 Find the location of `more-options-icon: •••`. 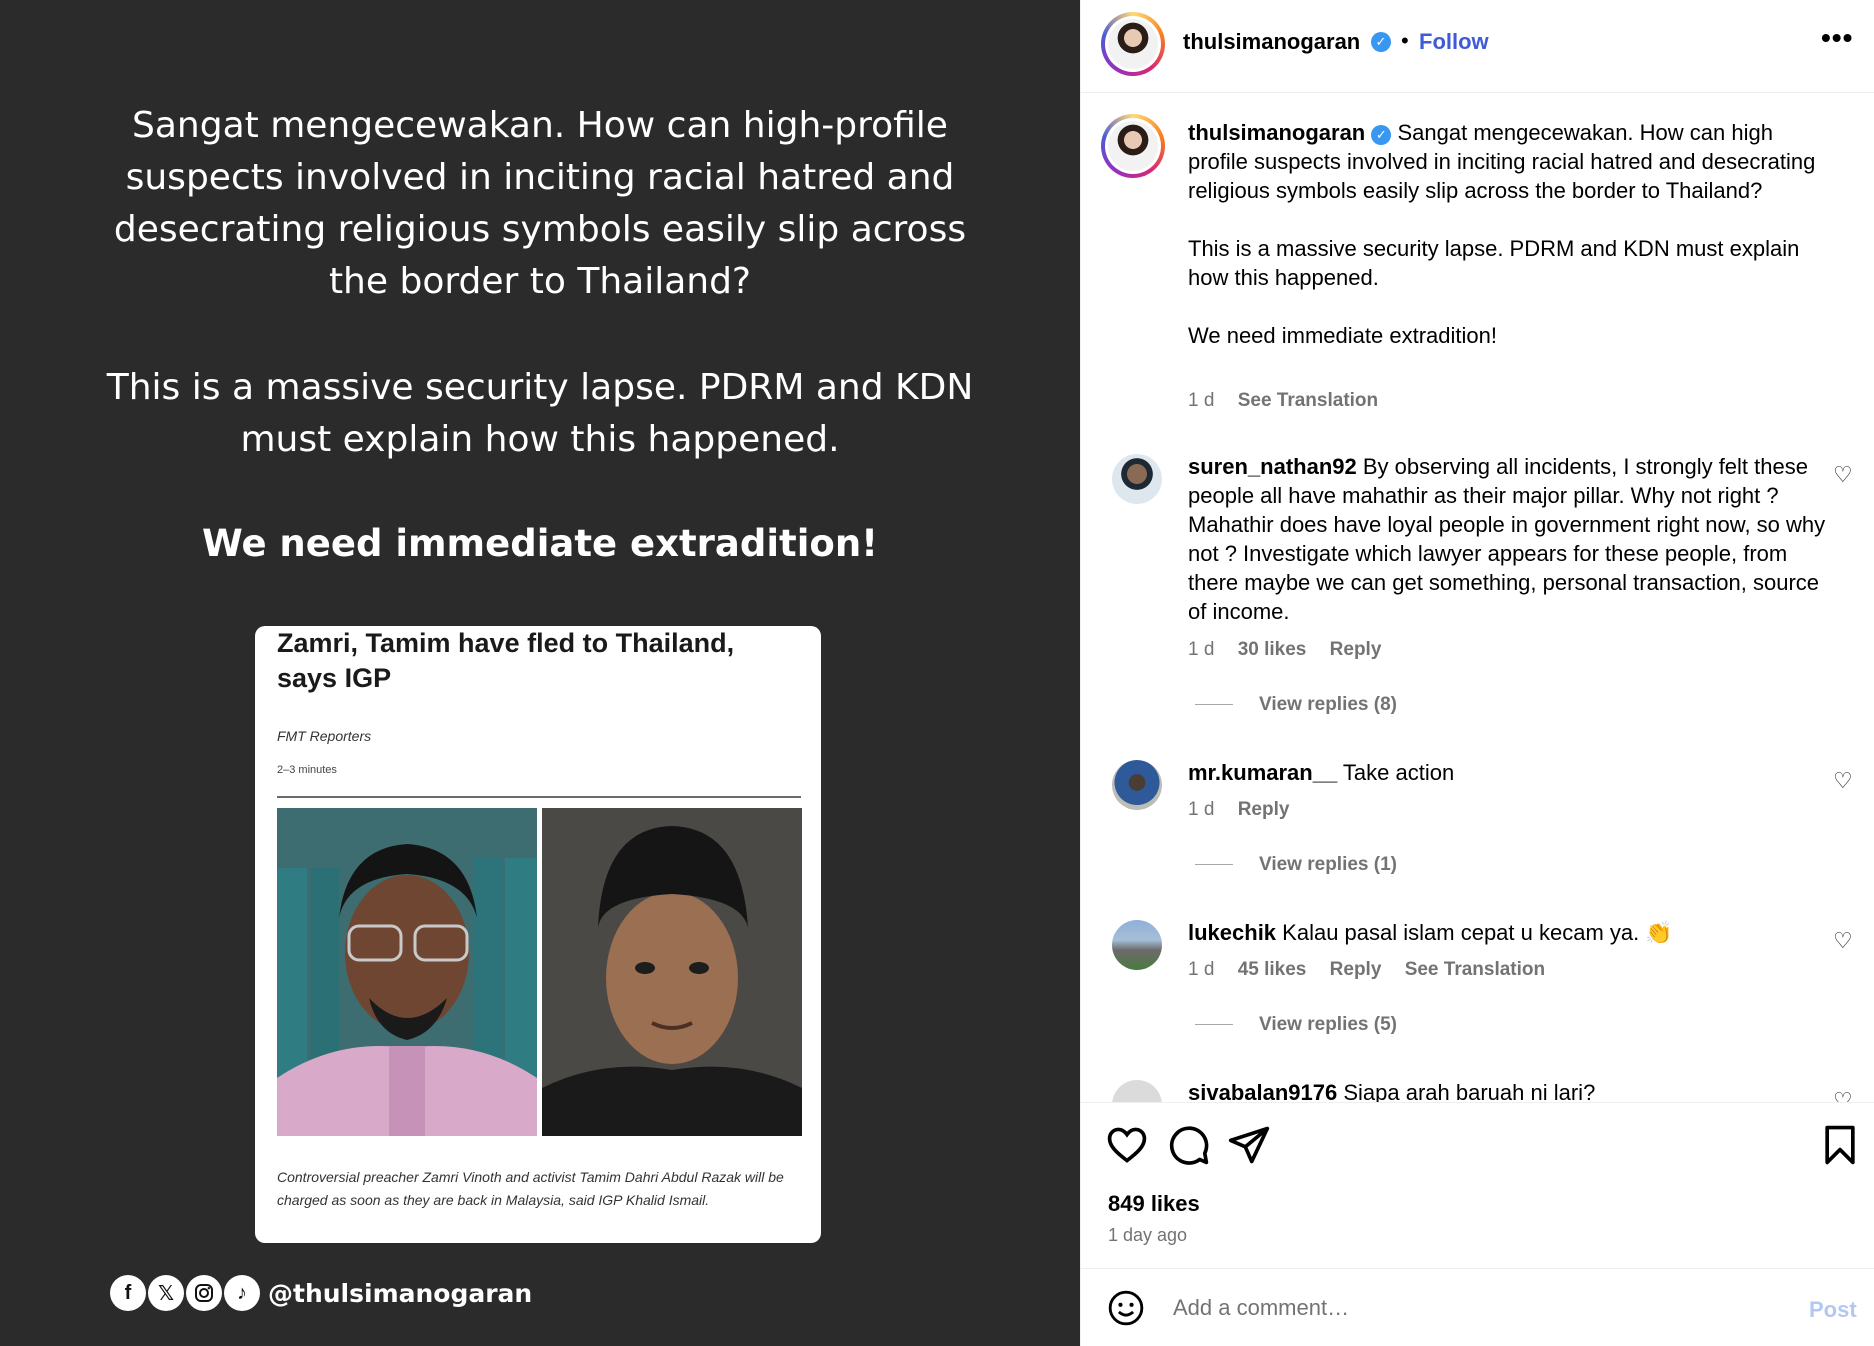

more-options-icon: ••• is located at coordinates (1837, 38).